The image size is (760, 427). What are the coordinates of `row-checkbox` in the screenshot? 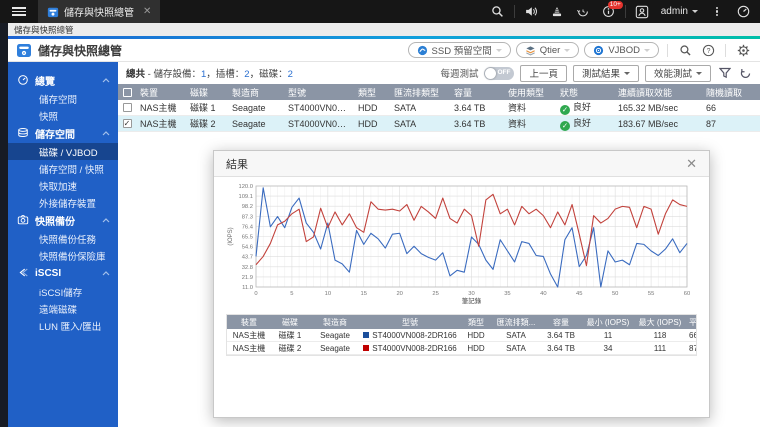 It's located at (127, 107).